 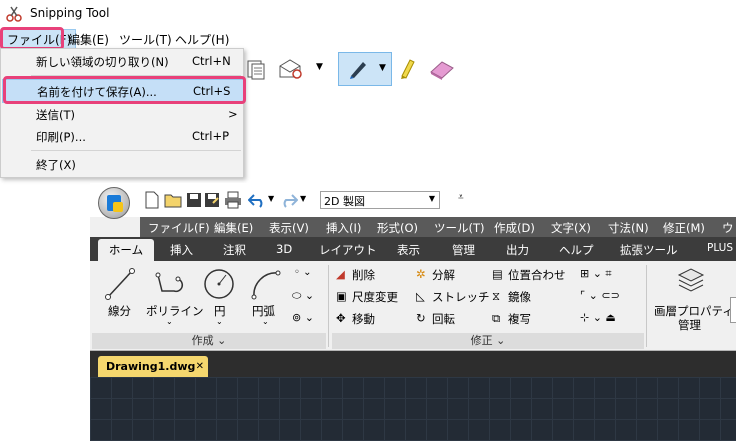 I want to click on polyline-dropdown-icon: ⌄, so click(x=169, y=321).